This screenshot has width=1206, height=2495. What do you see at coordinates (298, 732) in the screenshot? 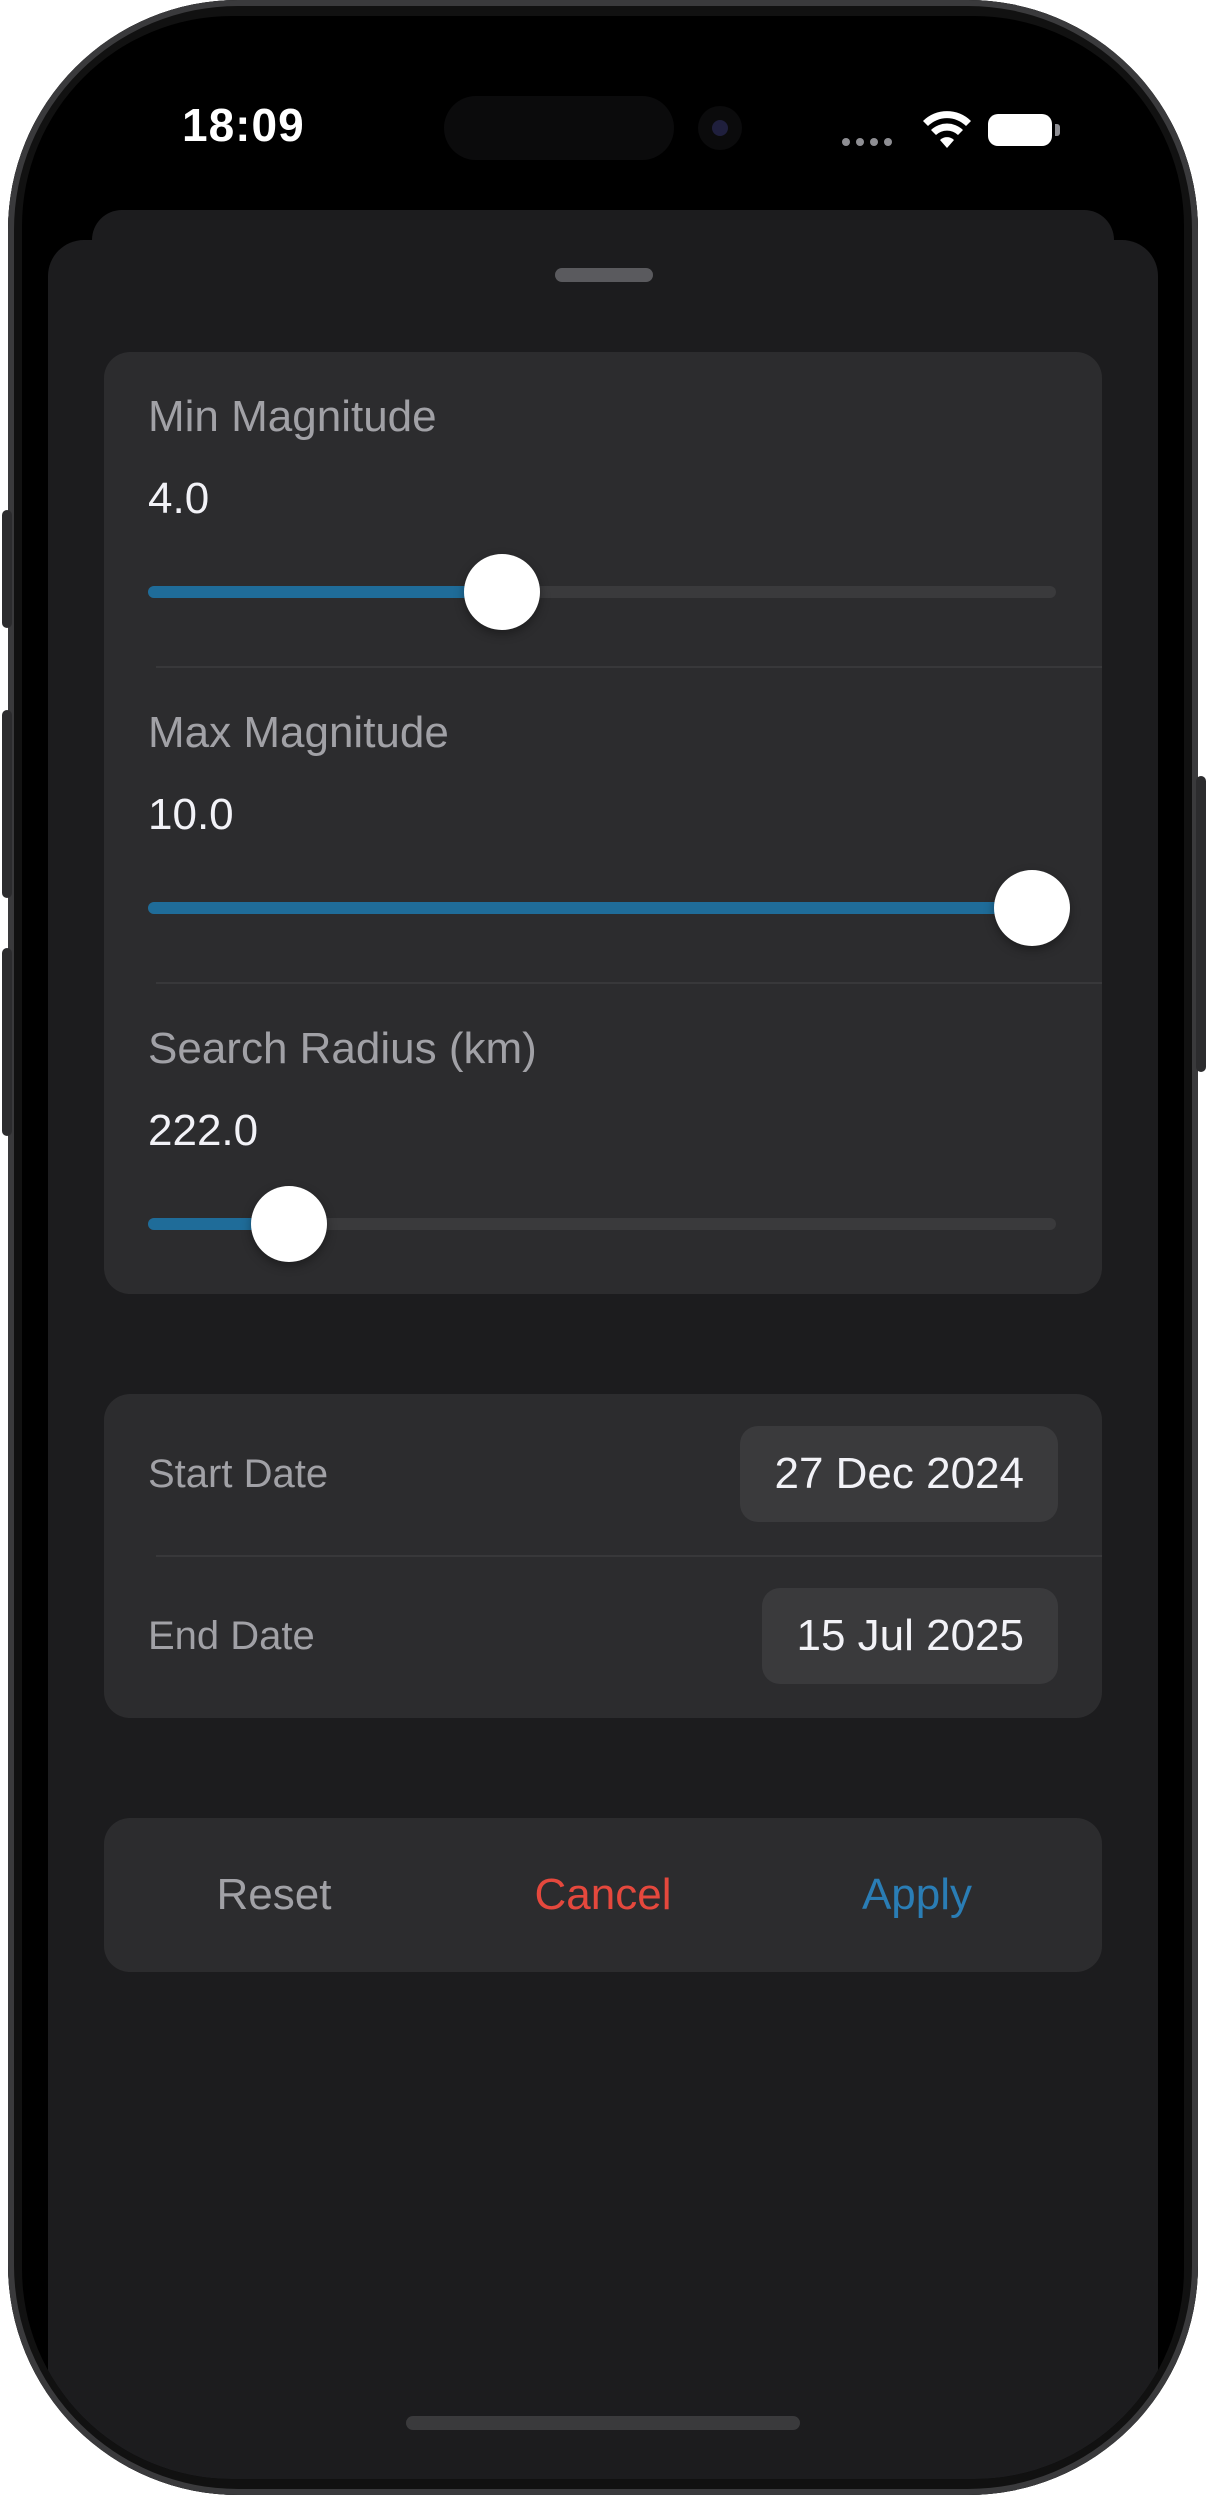
I see `max-magnitude-label: Max Magnitude` at bounding box center [298, 732].